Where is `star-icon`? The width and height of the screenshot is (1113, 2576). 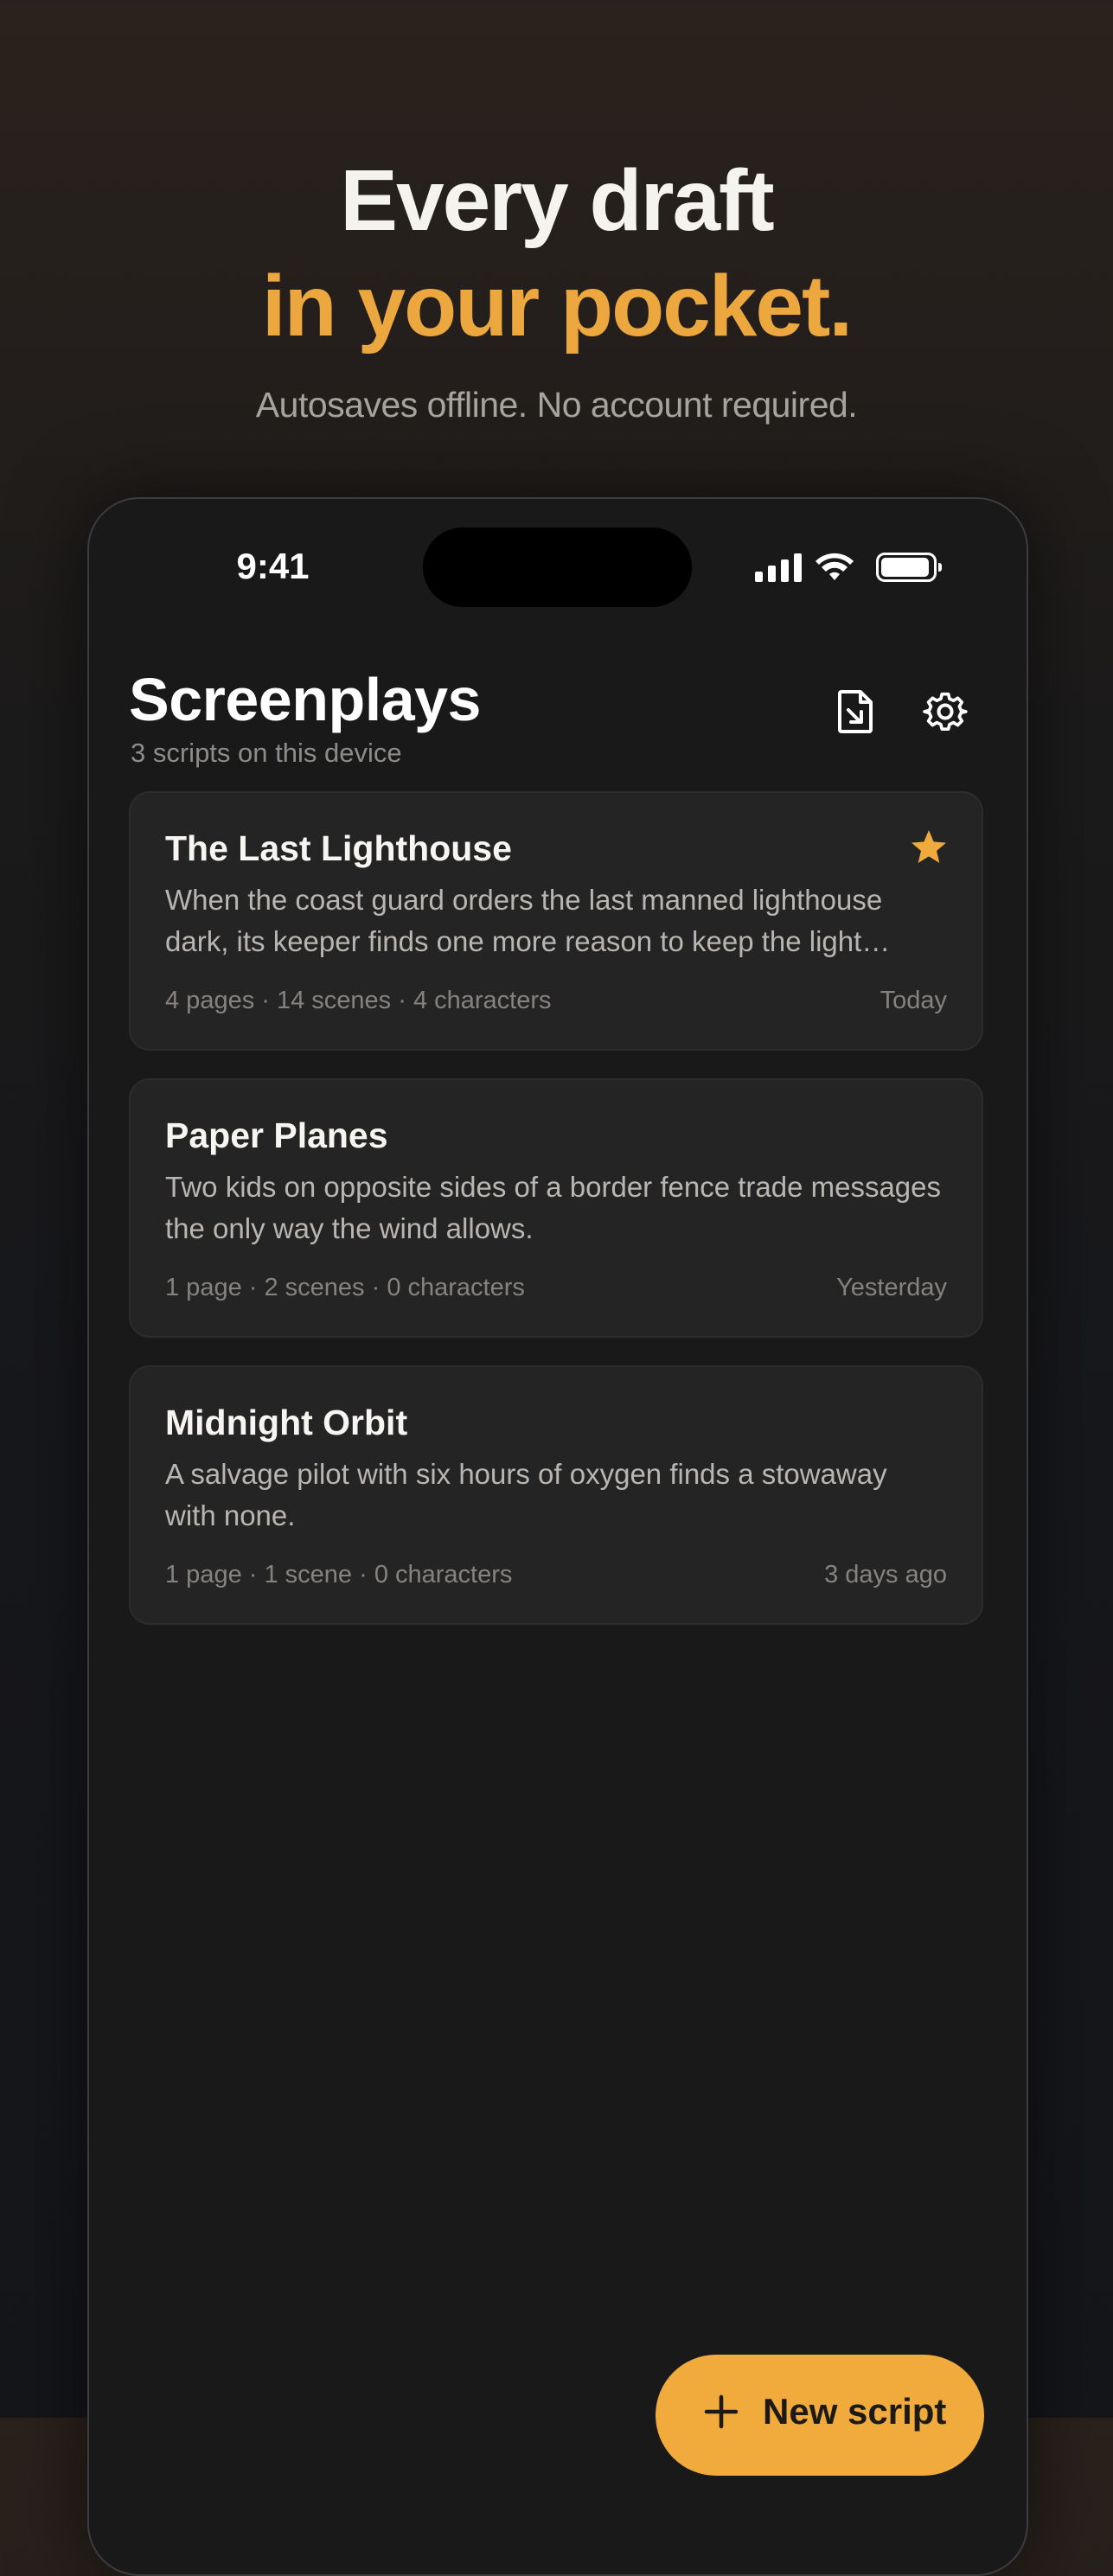
star-icon is located at coordinates (929, 848).